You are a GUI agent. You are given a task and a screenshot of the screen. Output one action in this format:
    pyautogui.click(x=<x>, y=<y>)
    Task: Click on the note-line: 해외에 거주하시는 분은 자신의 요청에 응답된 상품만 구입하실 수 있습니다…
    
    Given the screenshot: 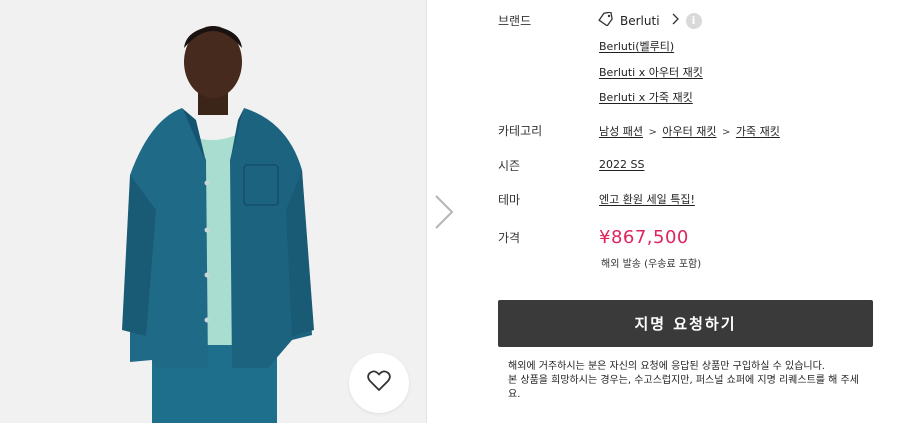 What is the action you would take?
    pyautogui.click(x=666, y=366)
    